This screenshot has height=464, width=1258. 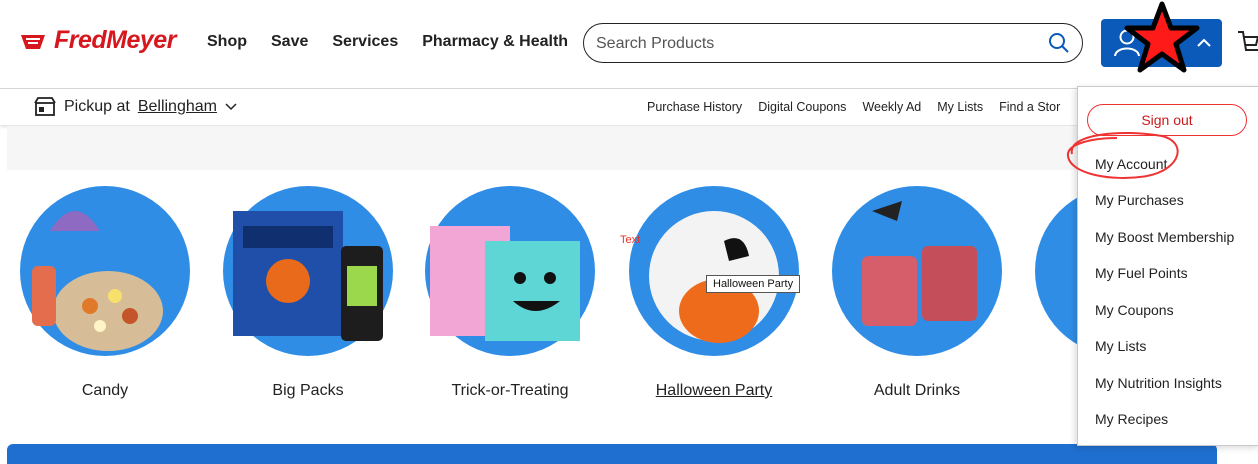 I want to click on pickup-prefix: Pickup at, so click(x=97, y=106).